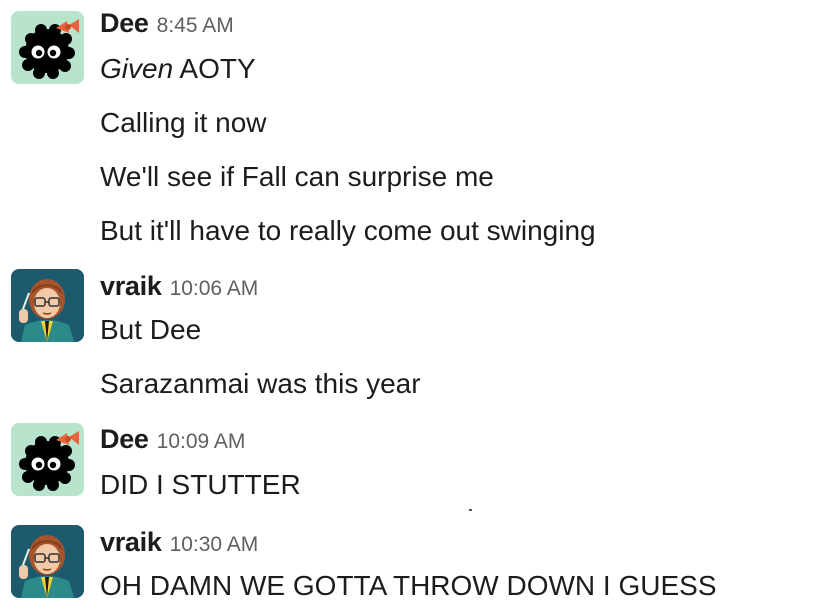 Image resolution: width=826 pixels, height=615 pixels. I want to click on italic-text: Given, so click(137, 68).